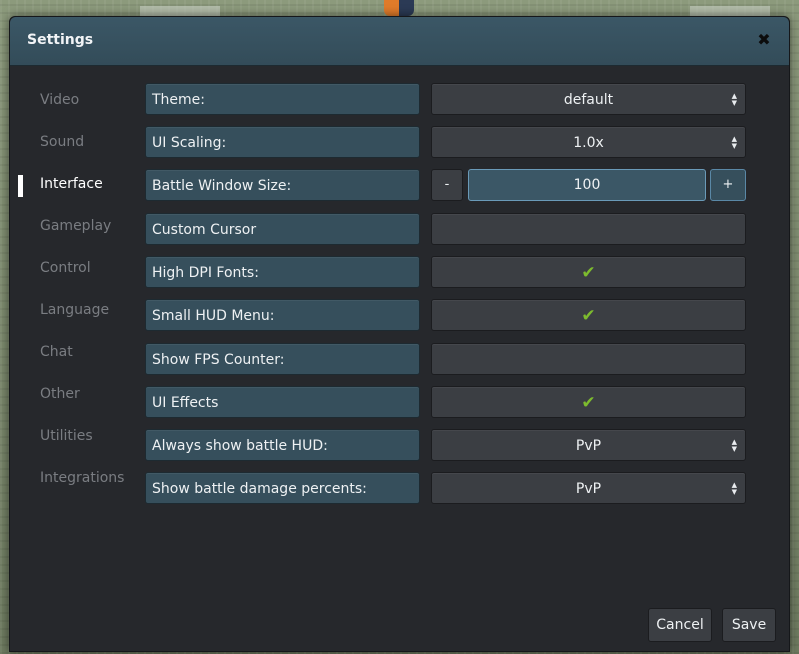  I want to click on always-show-battle-hud-select: PvP ▲ ▼, so click(588, 445).